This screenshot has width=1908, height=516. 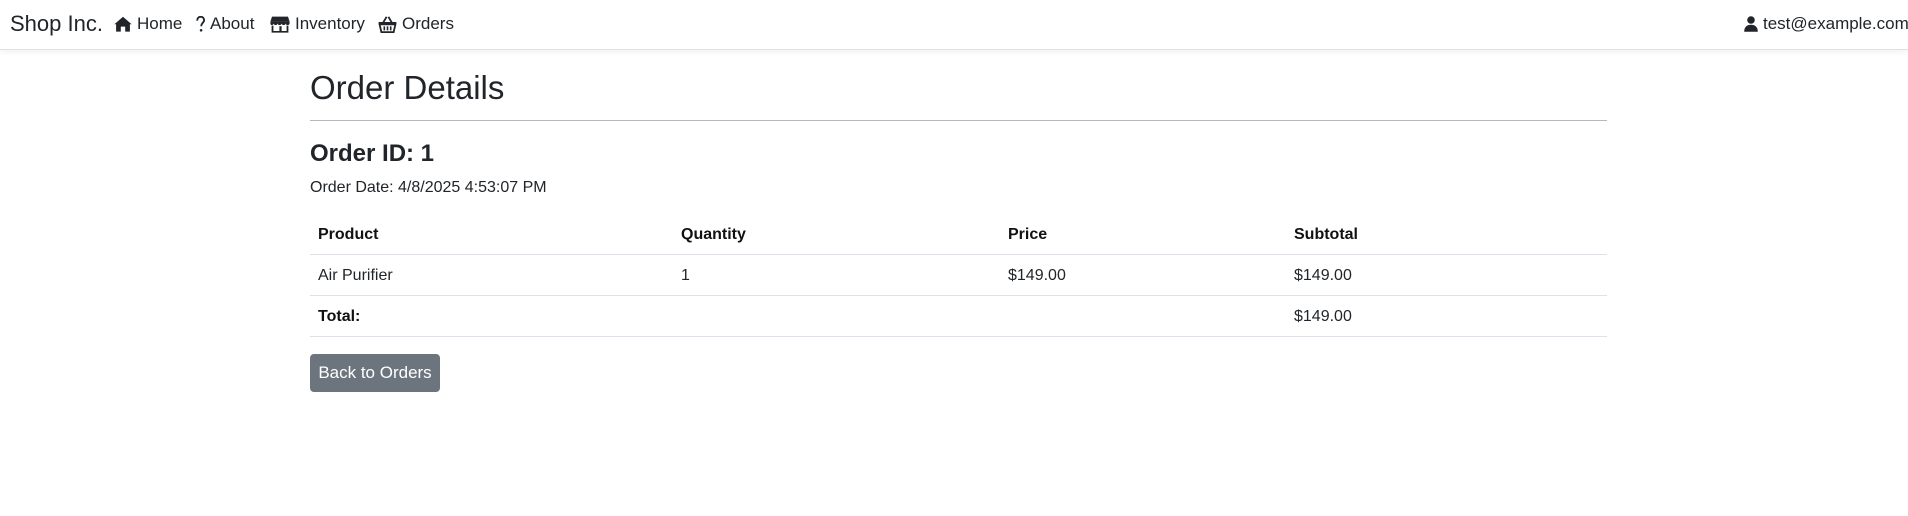 I want to click on question-icon, so click(x=200, y=23).